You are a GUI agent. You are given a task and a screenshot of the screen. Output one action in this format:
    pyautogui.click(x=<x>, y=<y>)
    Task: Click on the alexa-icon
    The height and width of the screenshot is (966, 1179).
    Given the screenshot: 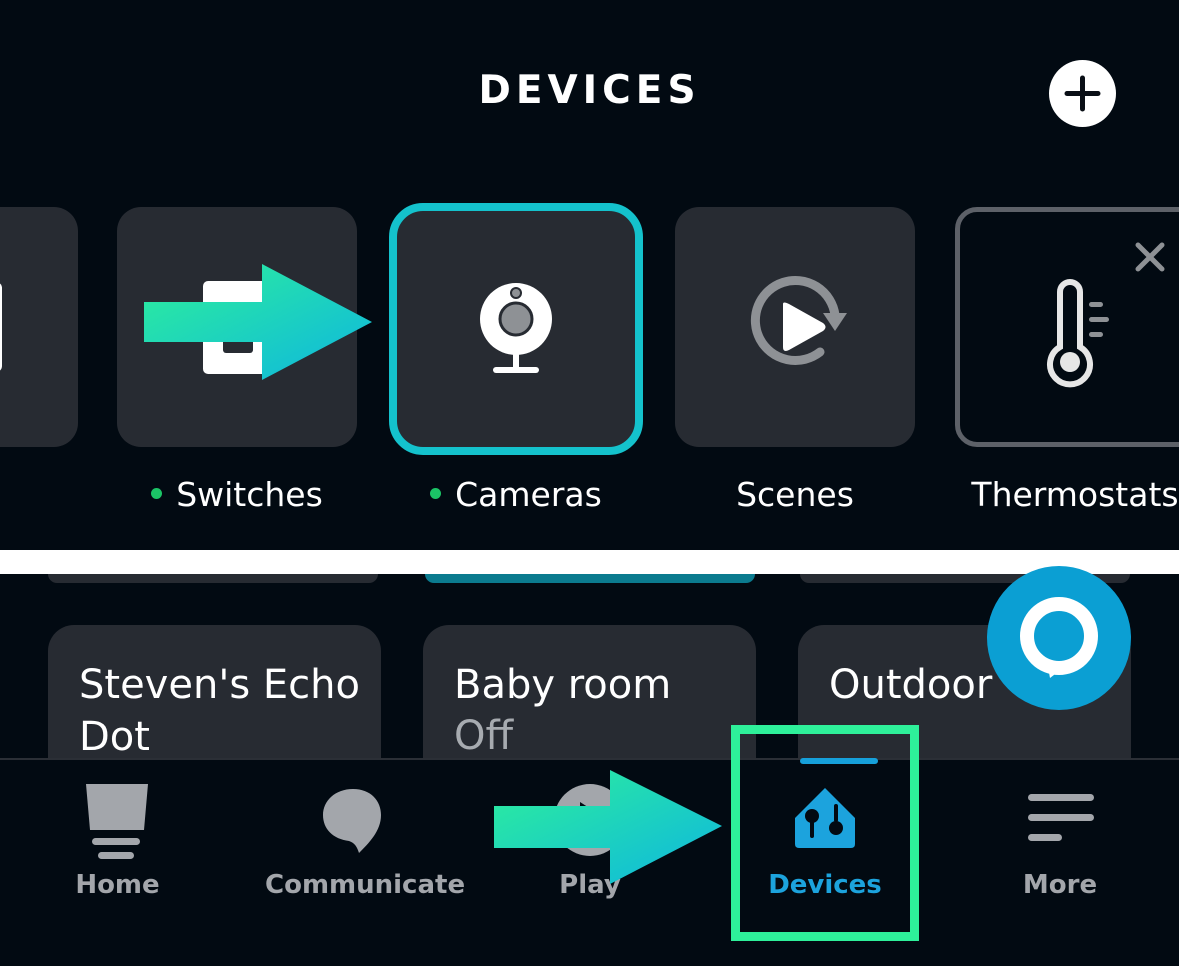 What is the action you would take?
    pyautogui.click(x=1059, y=637)
    